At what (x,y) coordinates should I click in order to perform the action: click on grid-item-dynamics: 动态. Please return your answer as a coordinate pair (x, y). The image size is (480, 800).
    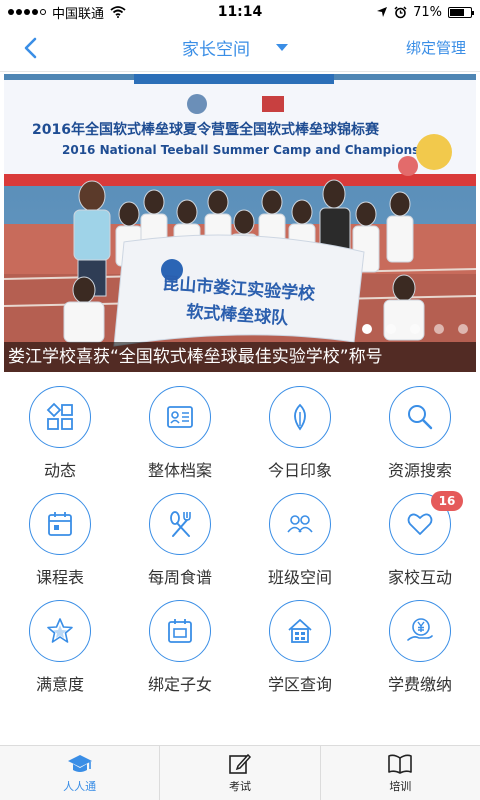
    Looking at the image, I should click on (60, 433).